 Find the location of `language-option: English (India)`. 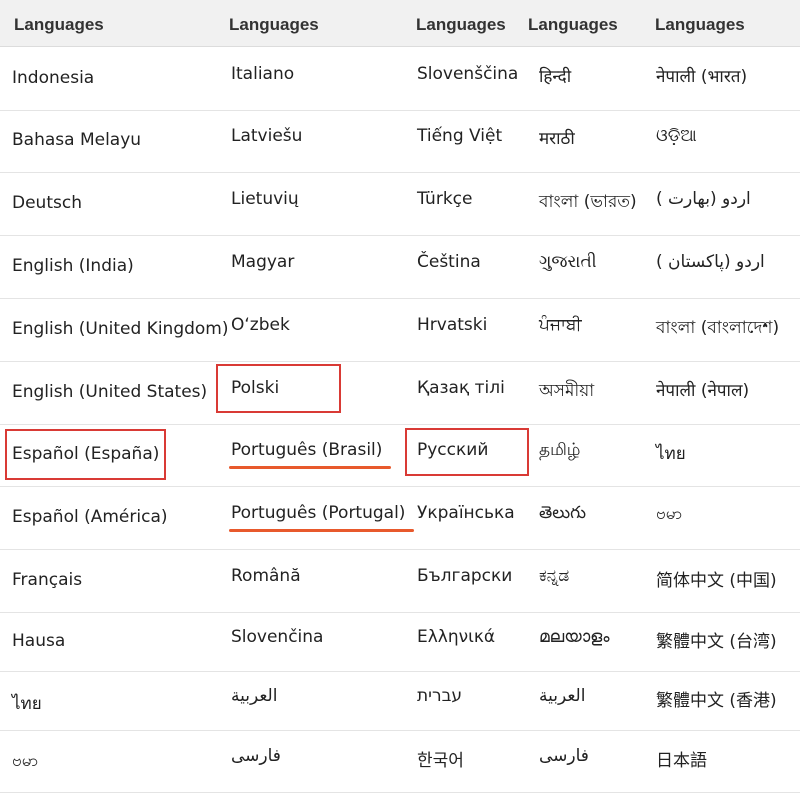

language-option: English (India) is located at coordinates (73, 266).